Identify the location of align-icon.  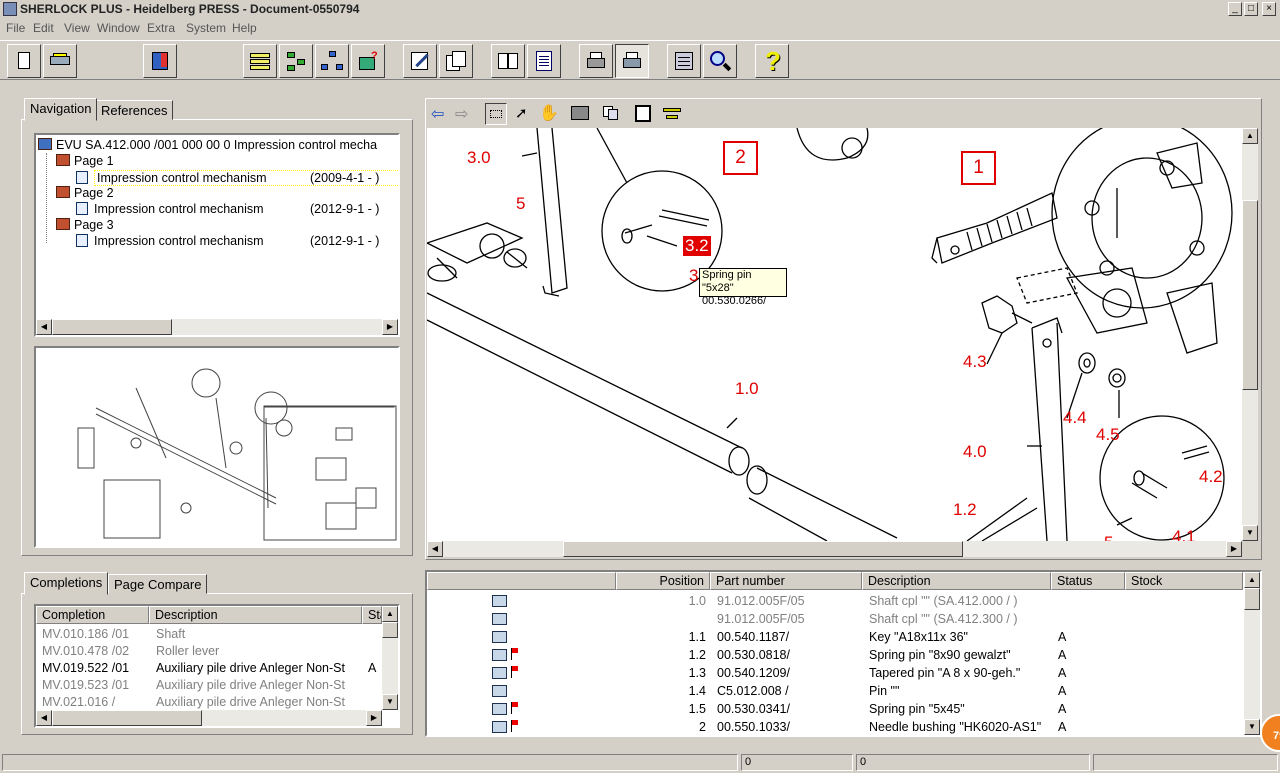
(672, 113).